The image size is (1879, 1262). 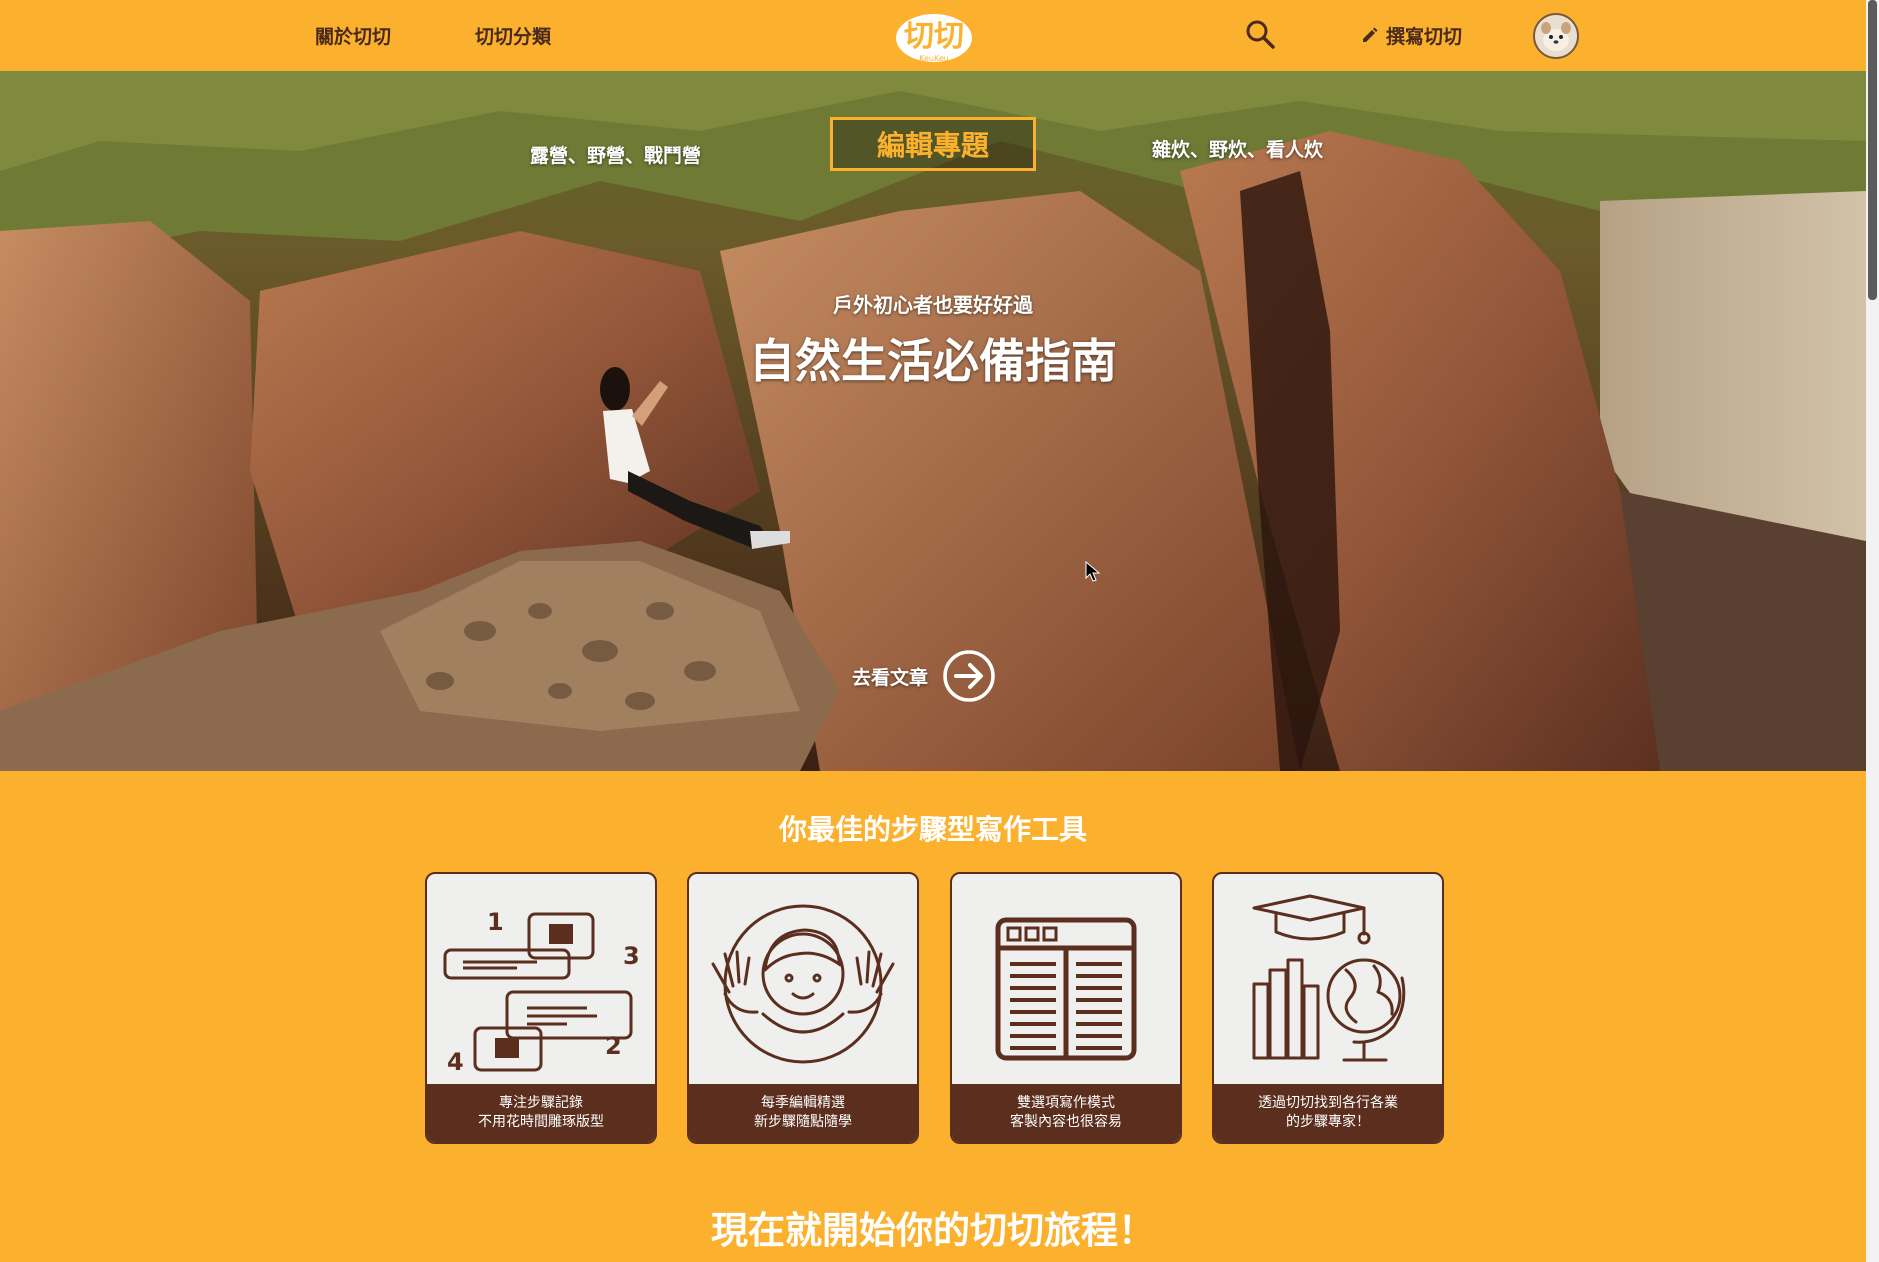 What do you see at coordinates (934, 58) in the screenshot?
I see `logo-subtext: KeuKeu` at bounding box center [934, 58].